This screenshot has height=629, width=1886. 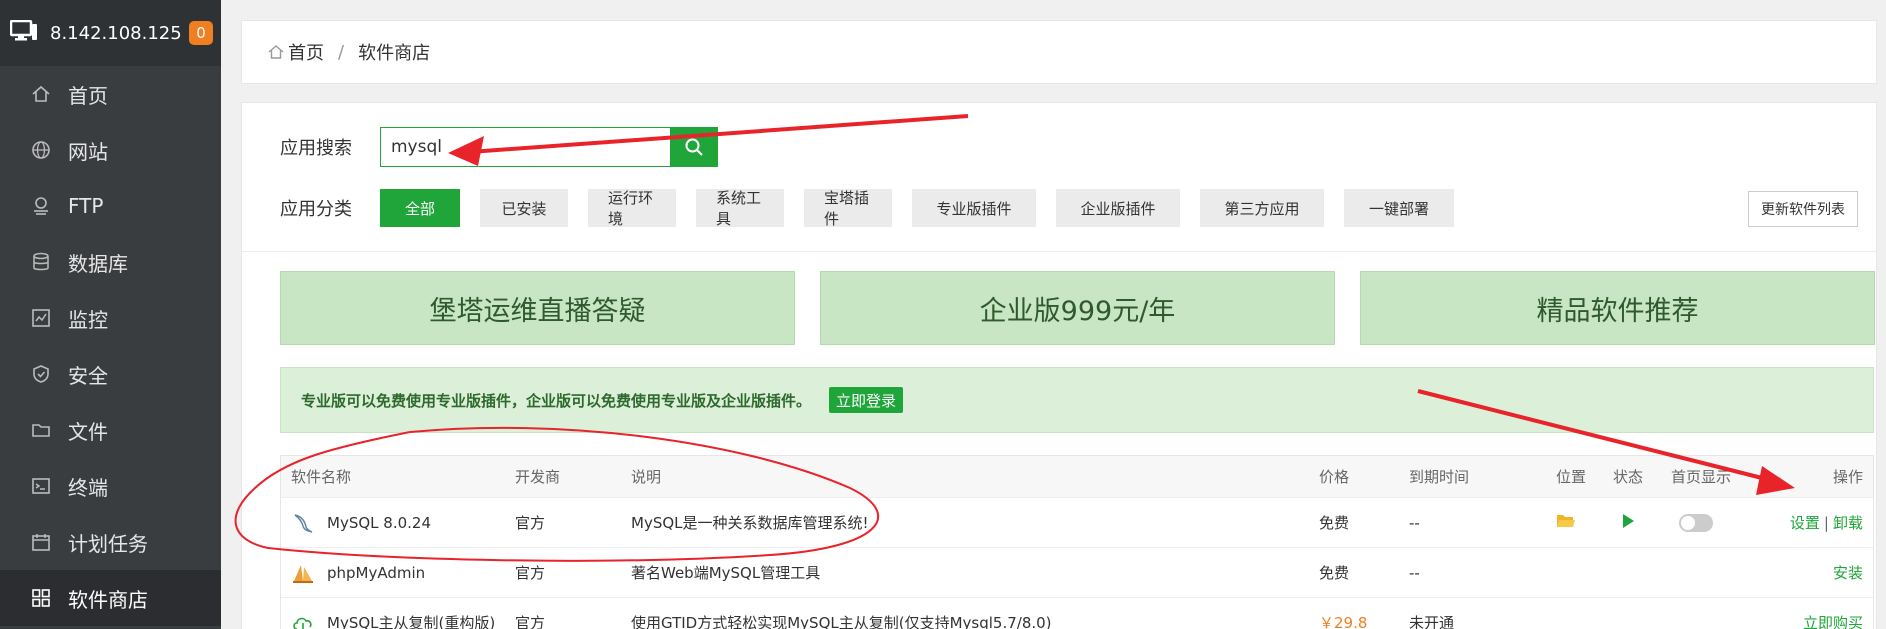 What do you see at coordinates (866, 400) in the screenshot?
I see `login-button: 立即登录` at bounding box center [866, 400].